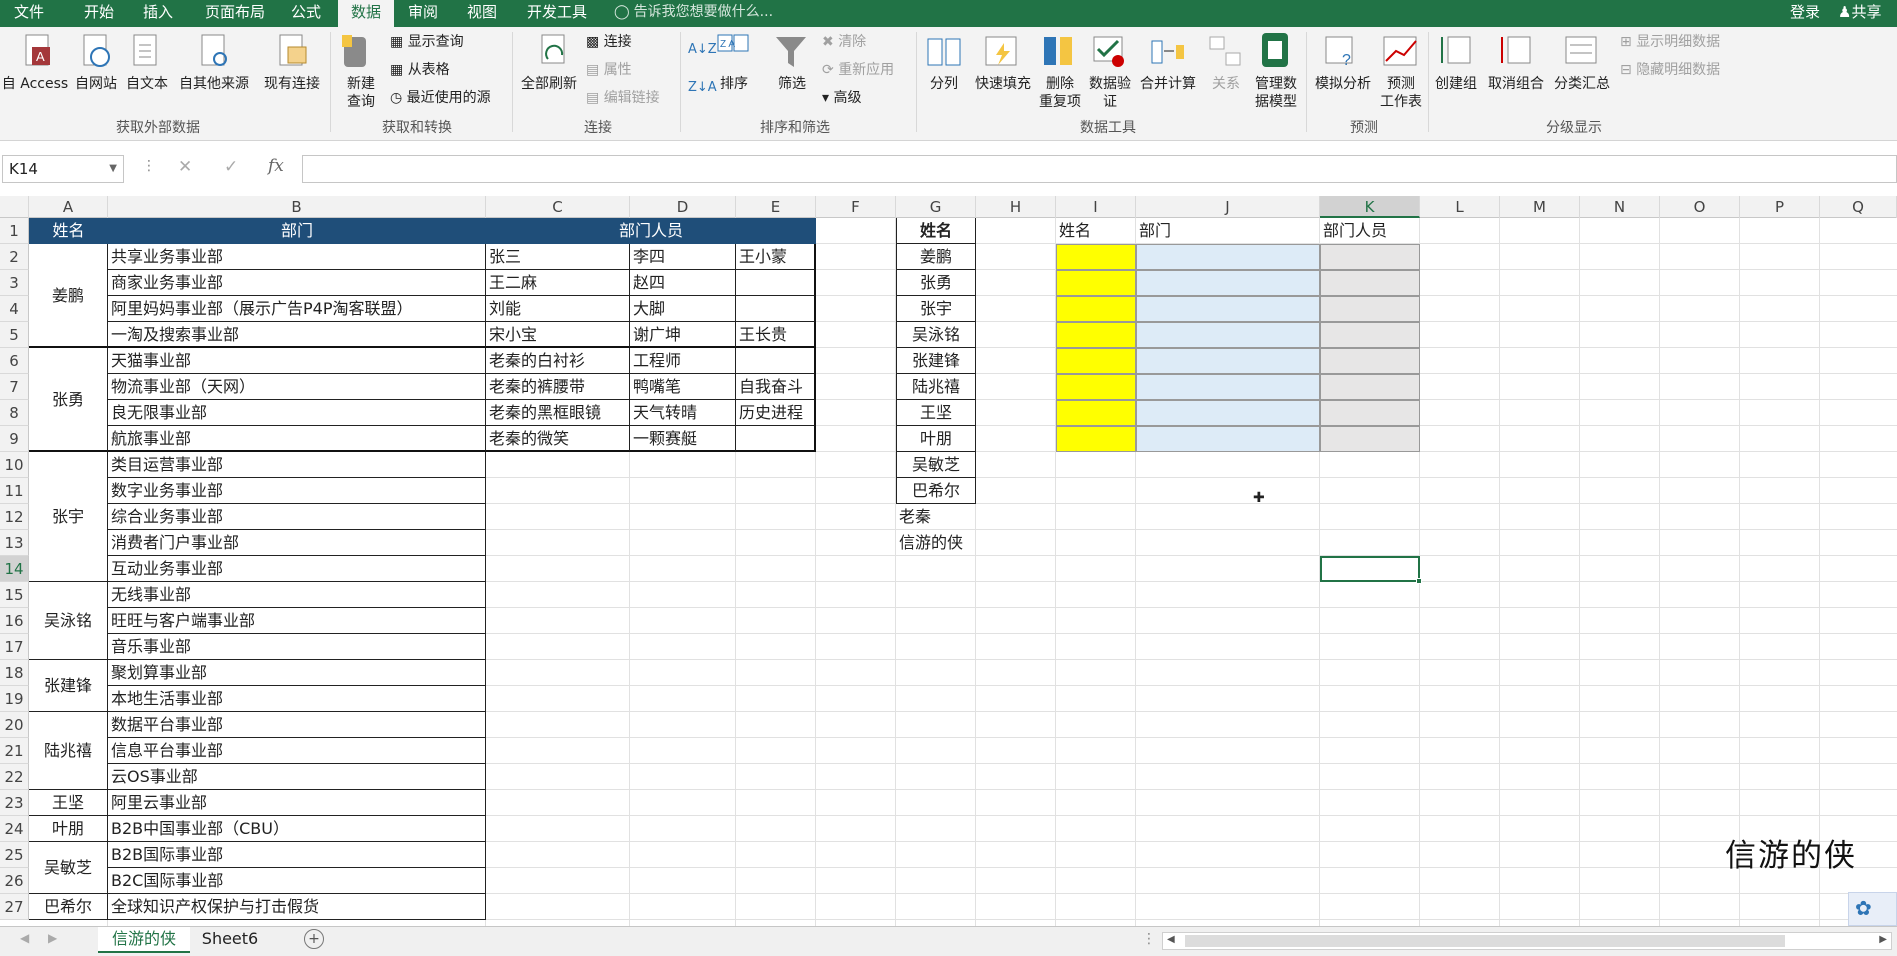 This screenshot has width=1897, height=956. I want to click on fill-handle, so click(1419, 581).